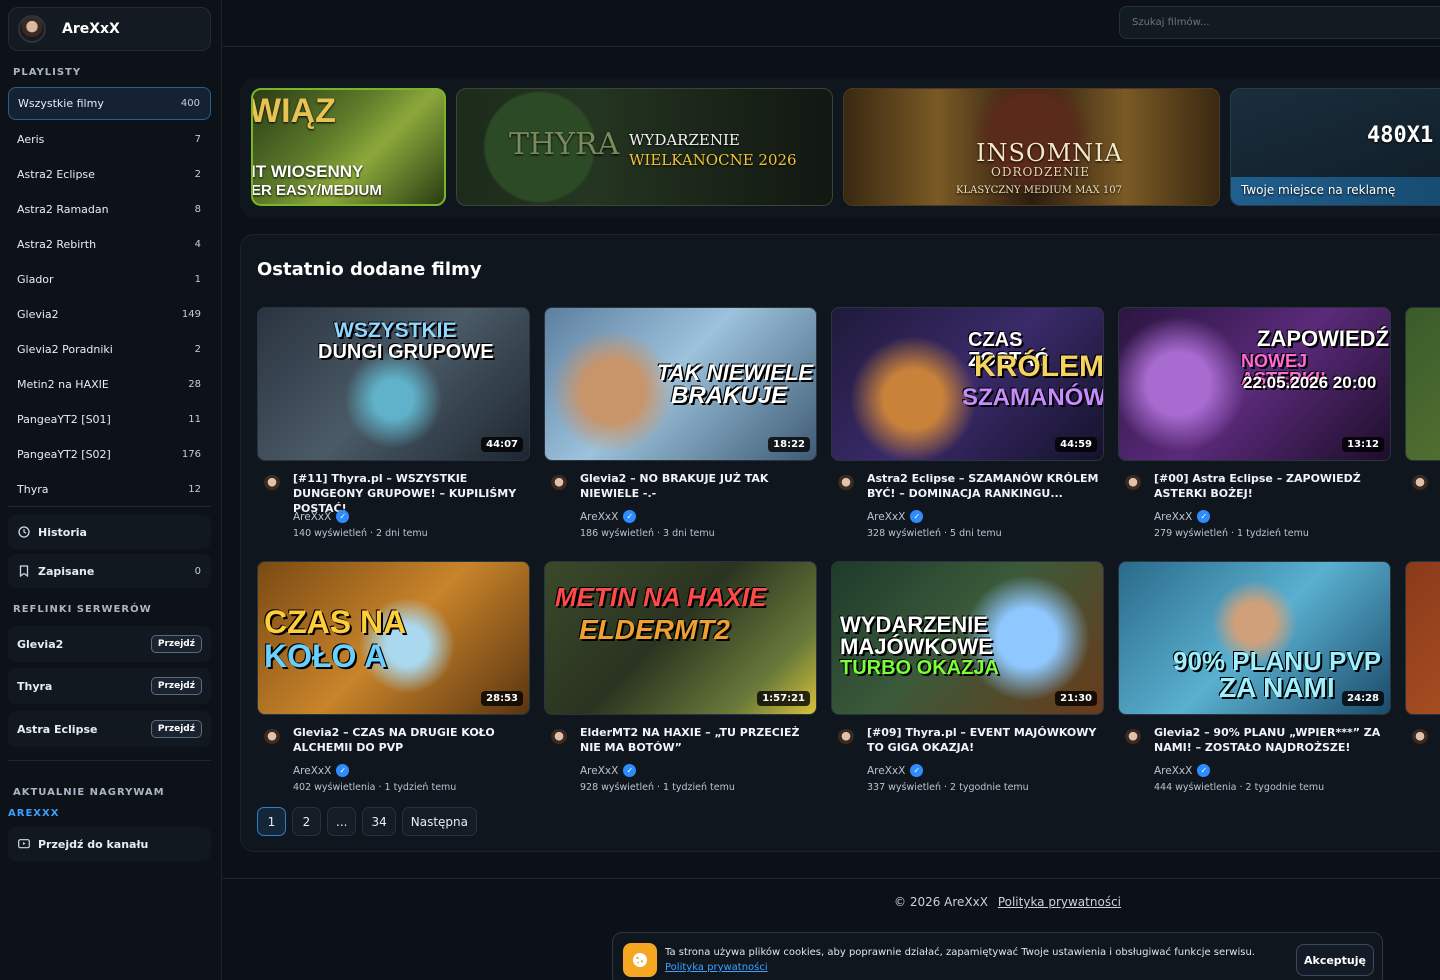 The height and width of the screenshot is (980, 1440). I want to click on video-age: 5 dni temu, so click(976, 533).